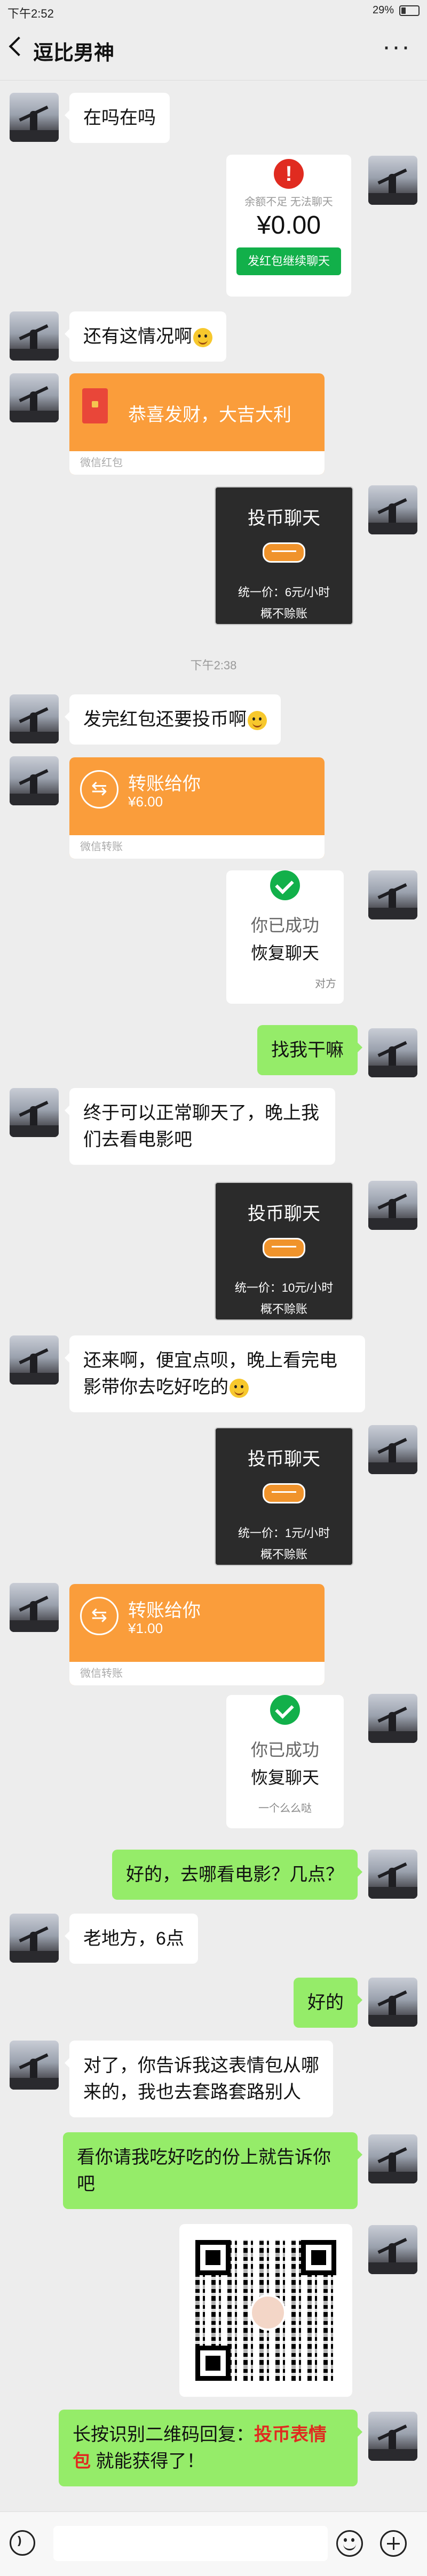  What do you see at coordinates (30, 13) in the screenshot?
I see `status-time: 下午2:52` at bounding box center [30, 13].